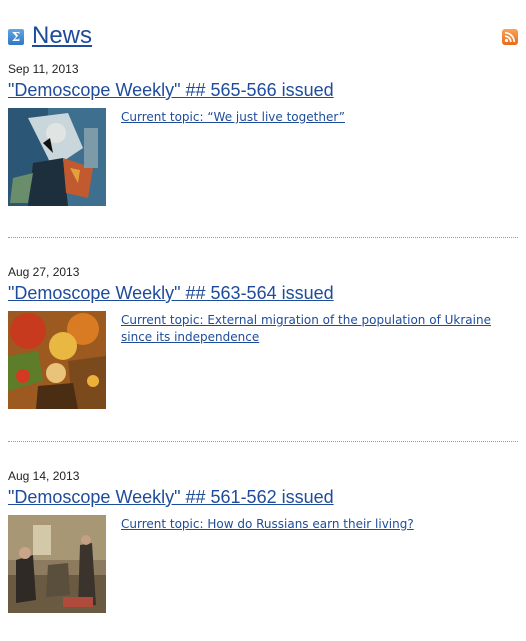 This screenshot has height=641, width=526. What do you see at coordinates (44, 476) in the screenshot?
I see `news-date: Aug 14, 2013` at bounding box center [44, 476].